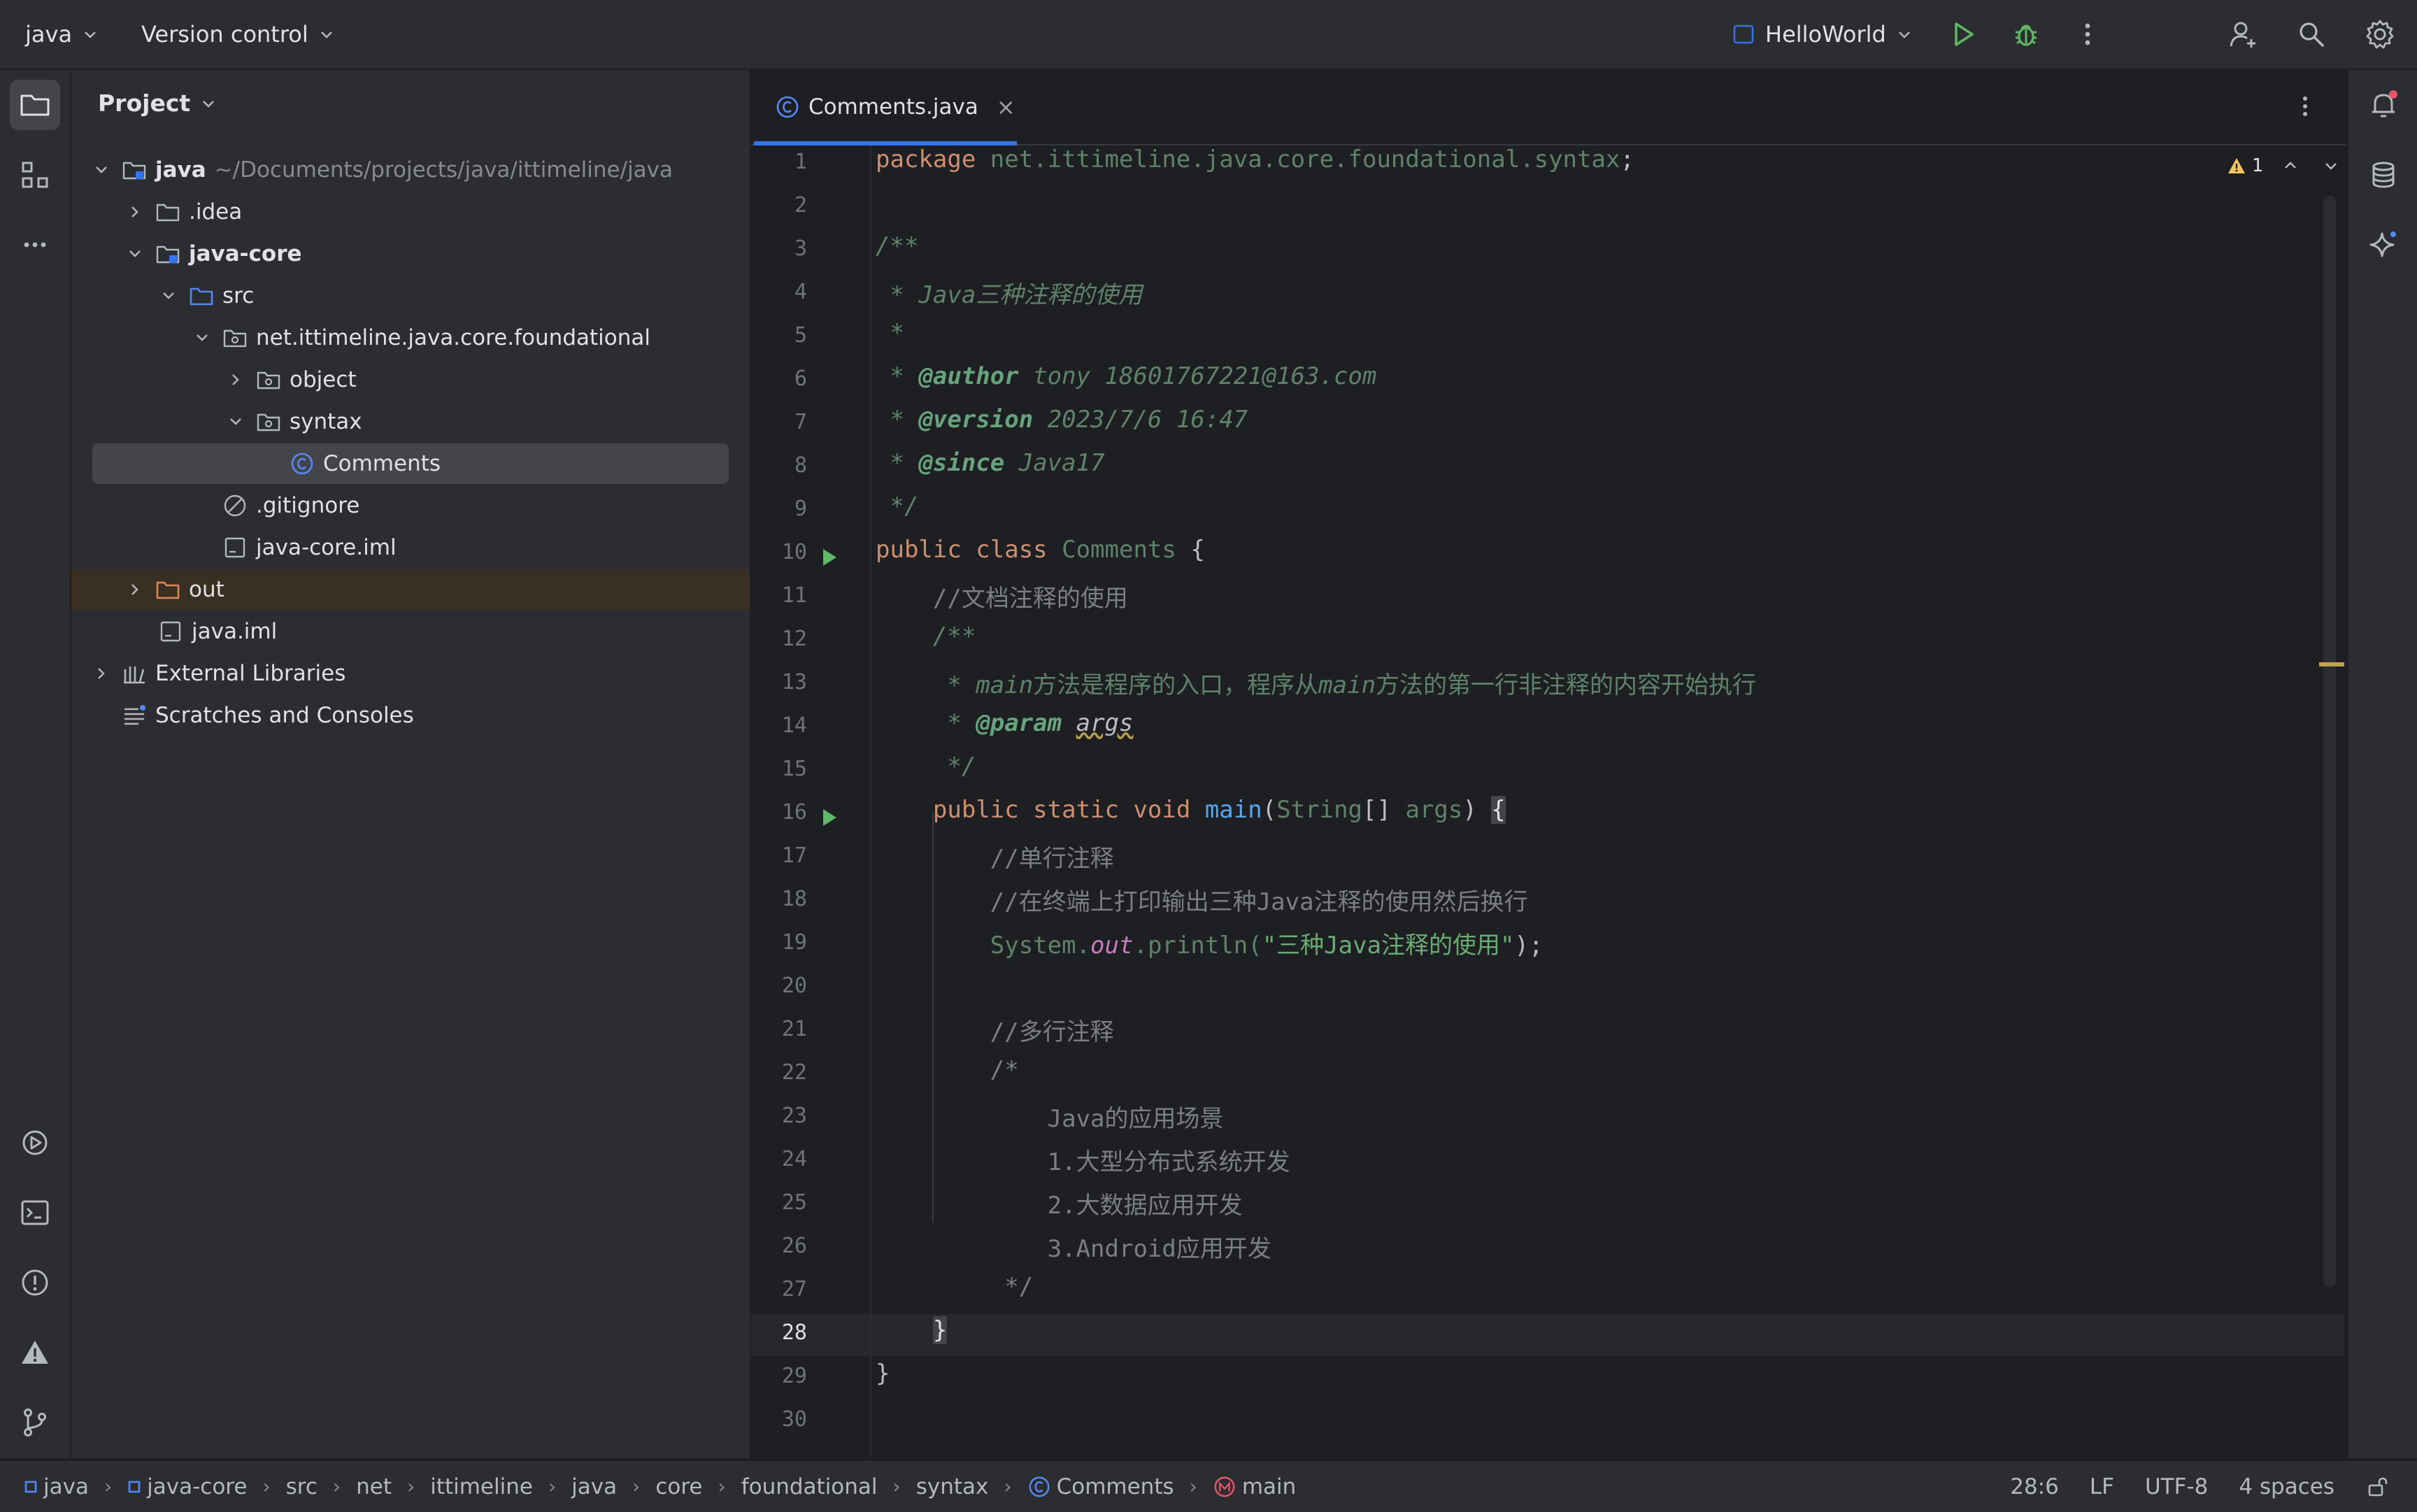  What do you see at coordinates (1050, 1116) in the screenshot?
I see `code-line-23: Java的应用场景` at bounding box center [1050, 1116].